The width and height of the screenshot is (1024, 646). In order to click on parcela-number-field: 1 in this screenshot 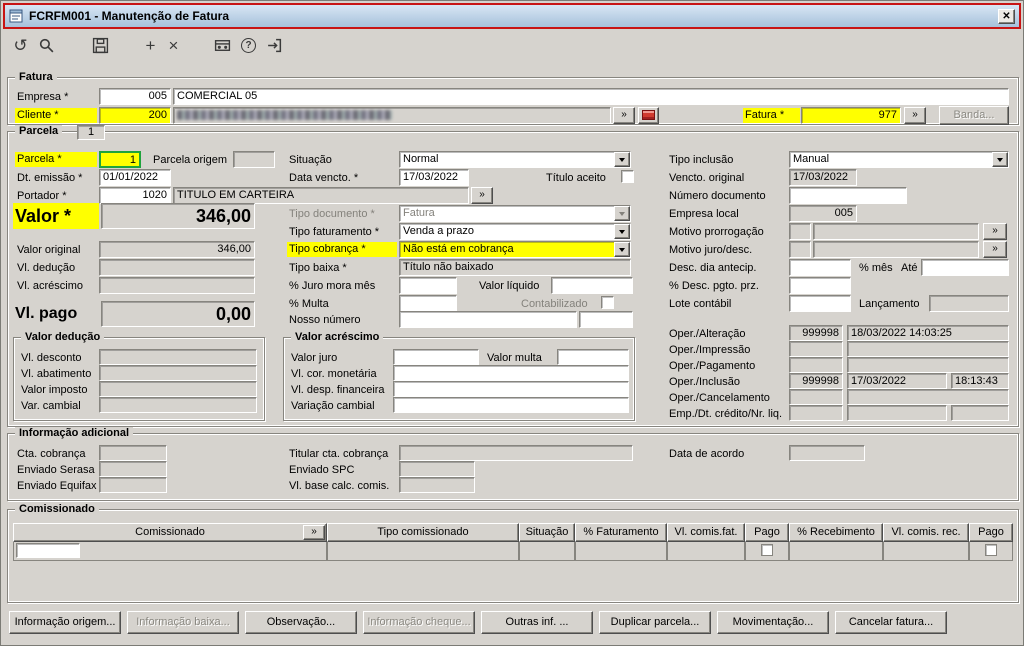, I will do `click(120, 159)`.